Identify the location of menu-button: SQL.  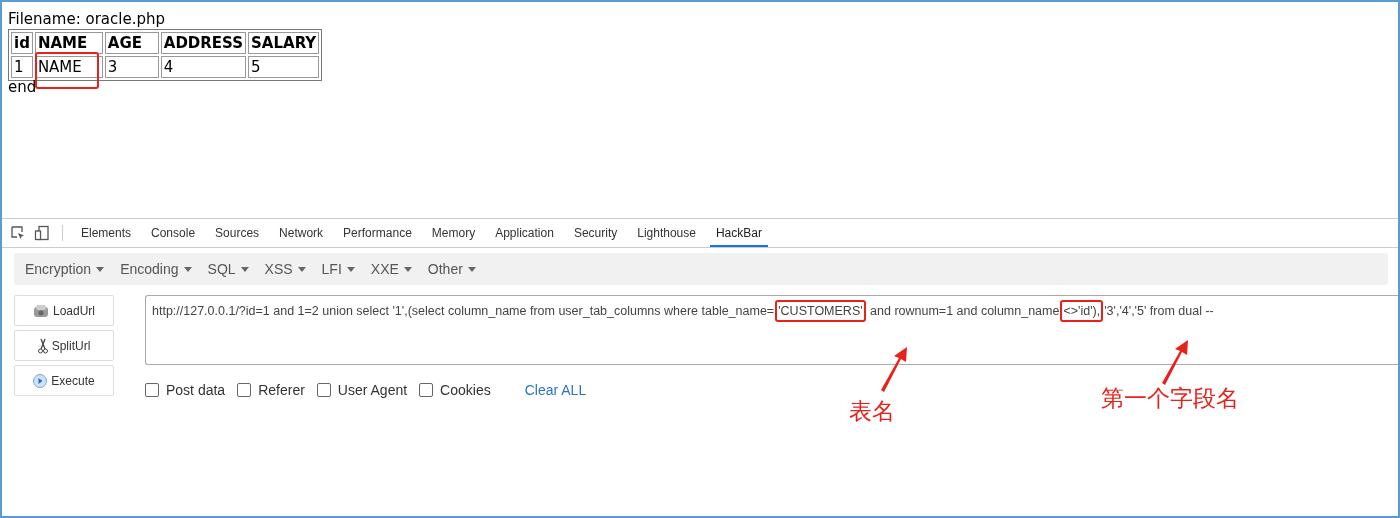
(228, 269).